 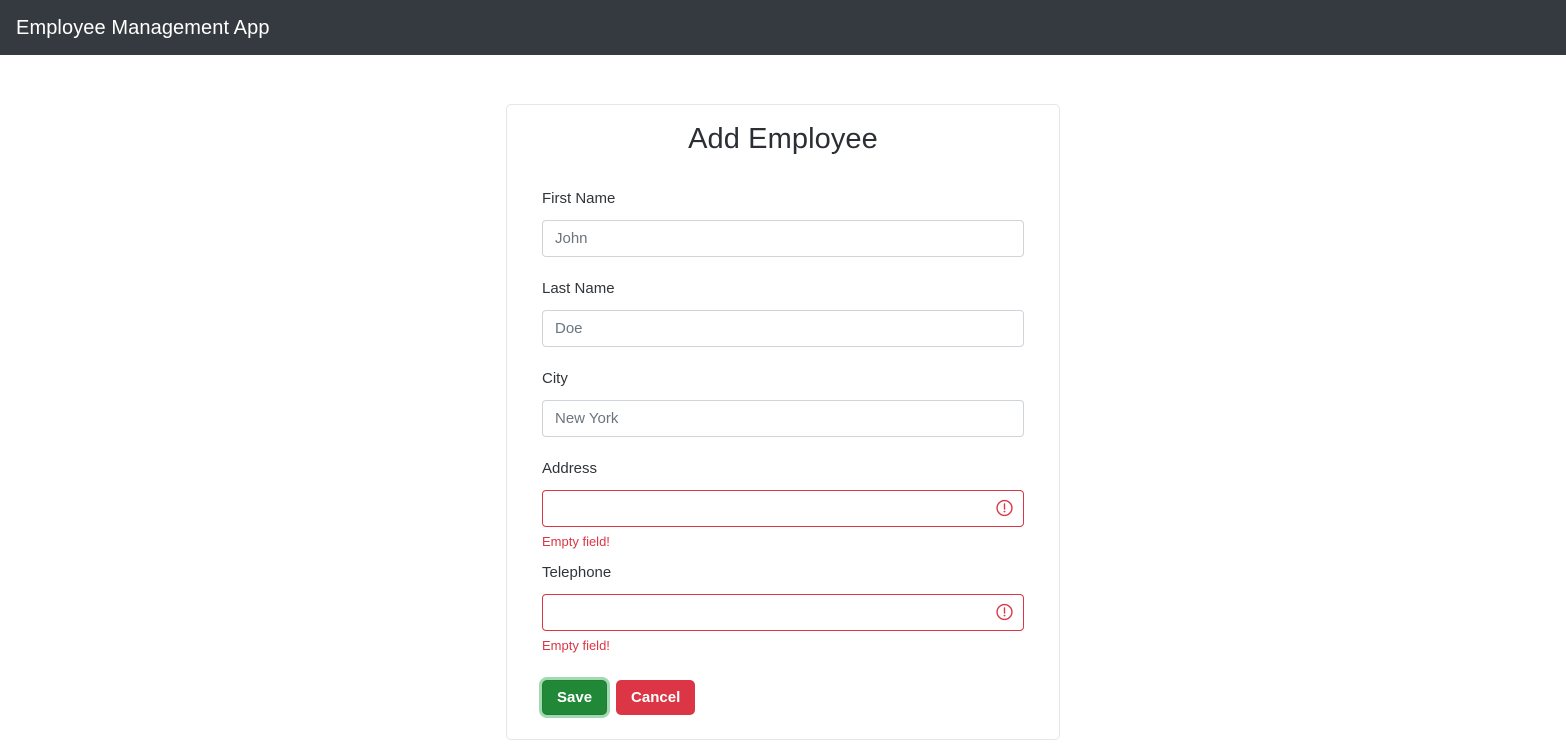 I want to click on telephone-label: Telephone, so click(x=577, y=572).